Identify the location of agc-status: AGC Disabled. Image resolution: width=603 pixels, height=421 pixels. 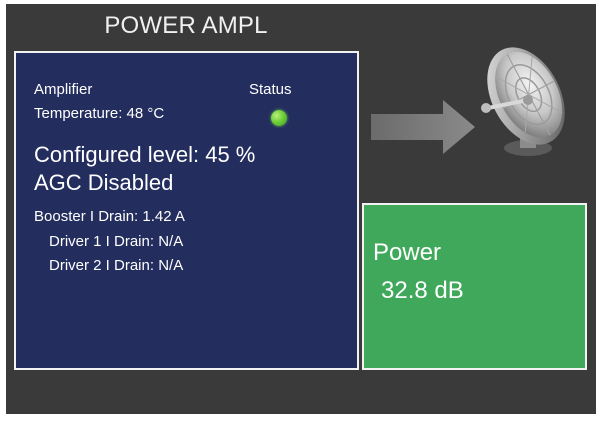
(104, 182).